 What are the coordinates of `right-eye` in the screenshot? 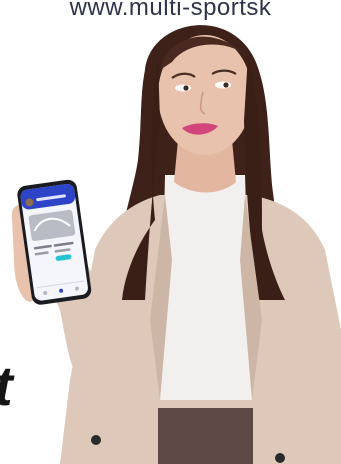 It's located at (223, 85).